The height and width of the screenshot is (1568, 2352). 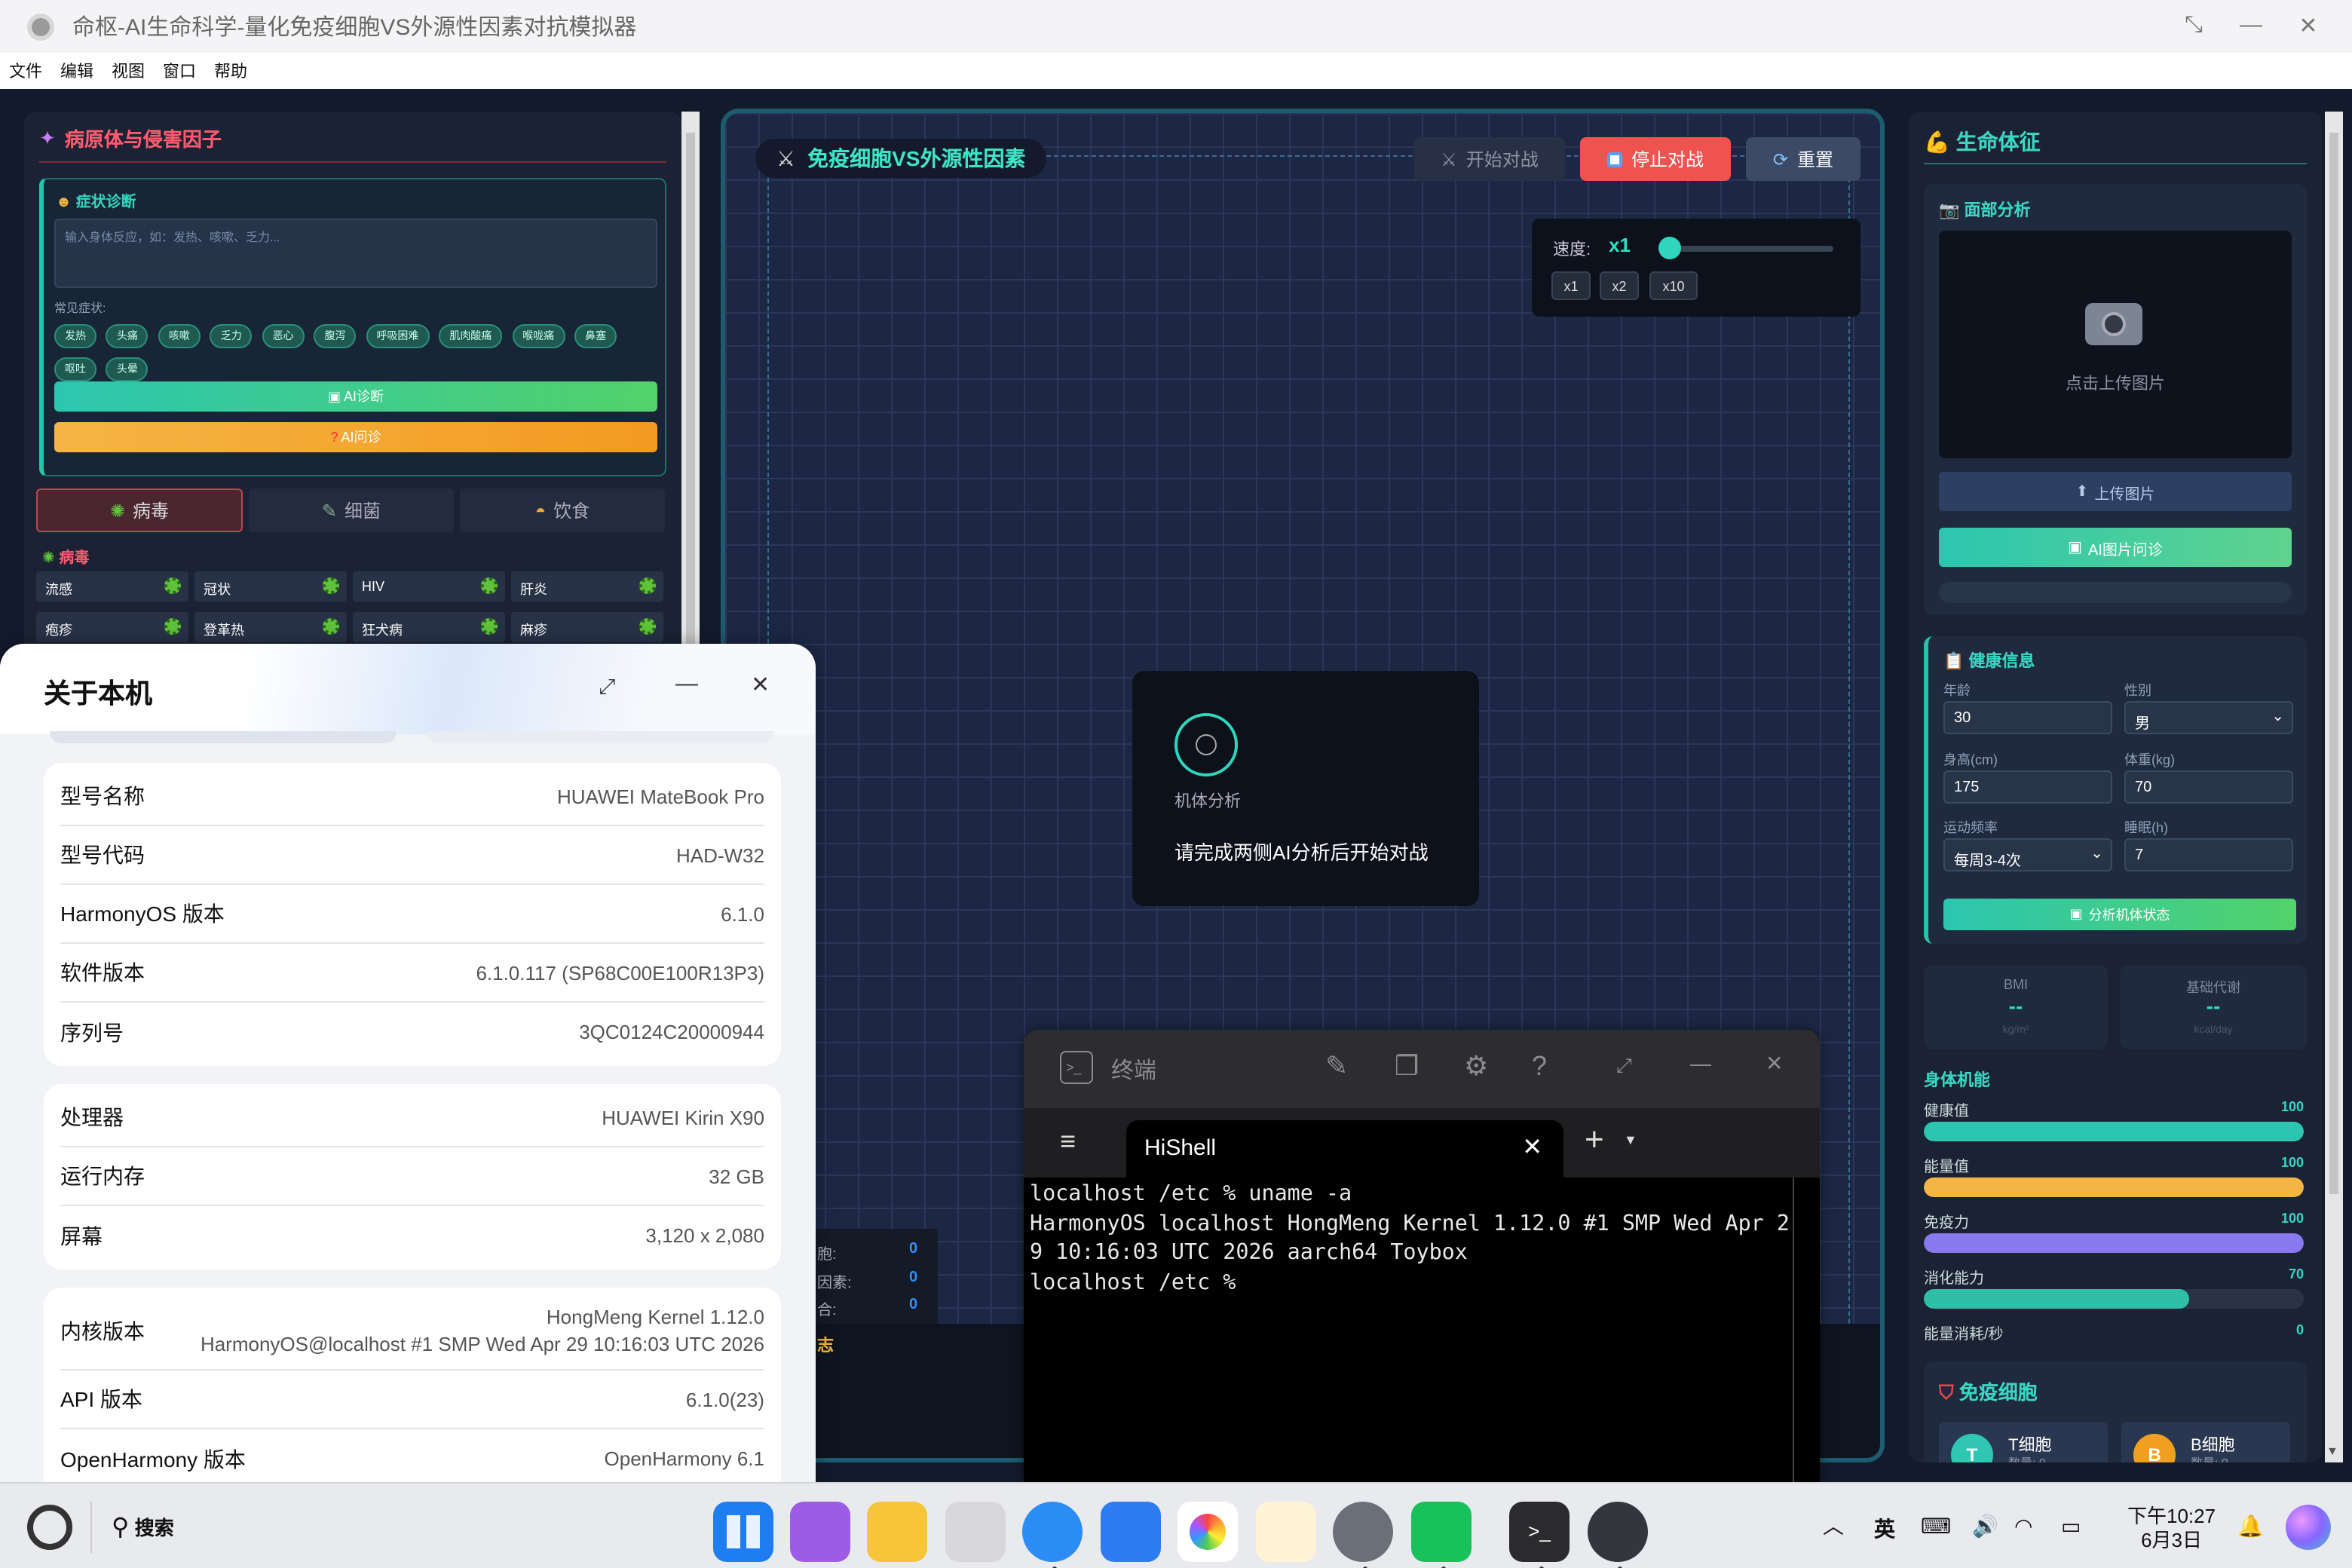 What do you see at coordinates (127, 369) in the screenshot?
I see `symptom-chip: 头晕` at bounding box center [127, 369].